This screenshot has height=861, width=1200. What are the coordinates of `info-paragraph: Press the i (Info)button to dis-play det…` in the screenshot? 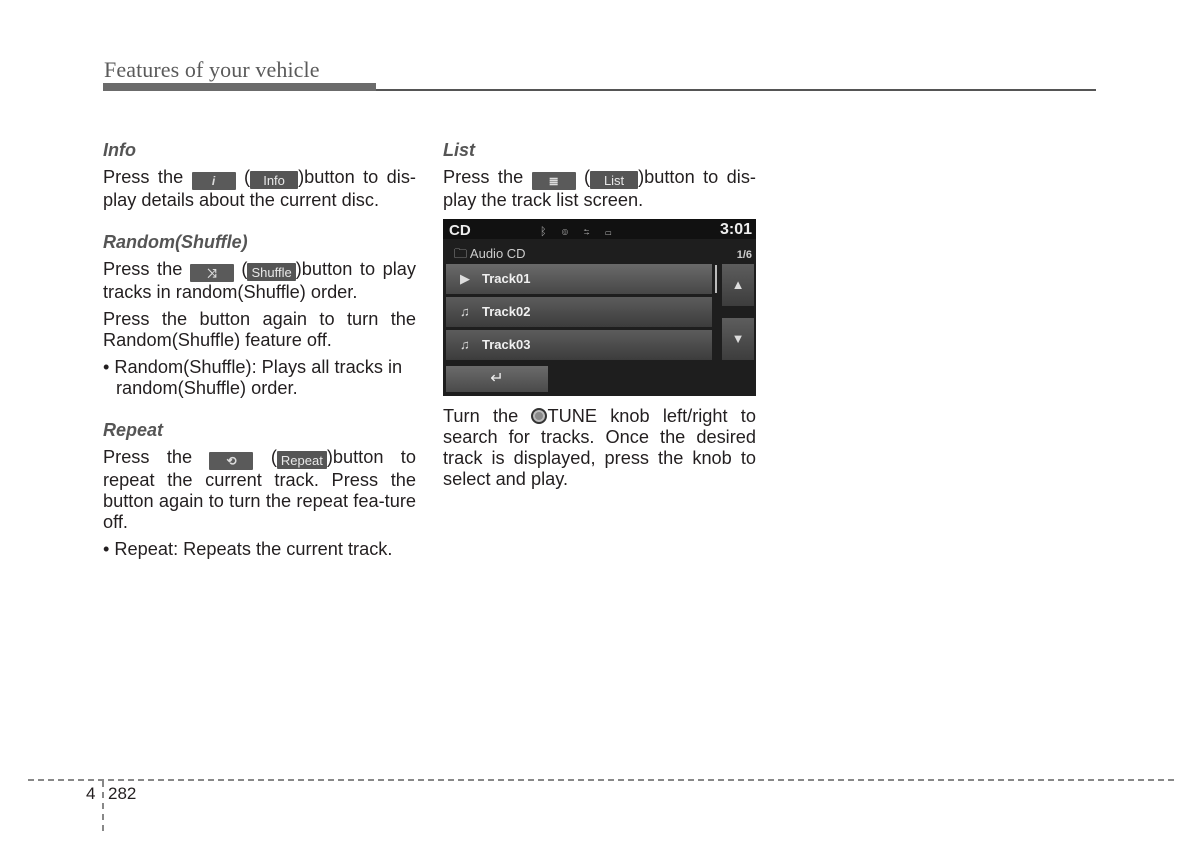 It's located at (259, 189).